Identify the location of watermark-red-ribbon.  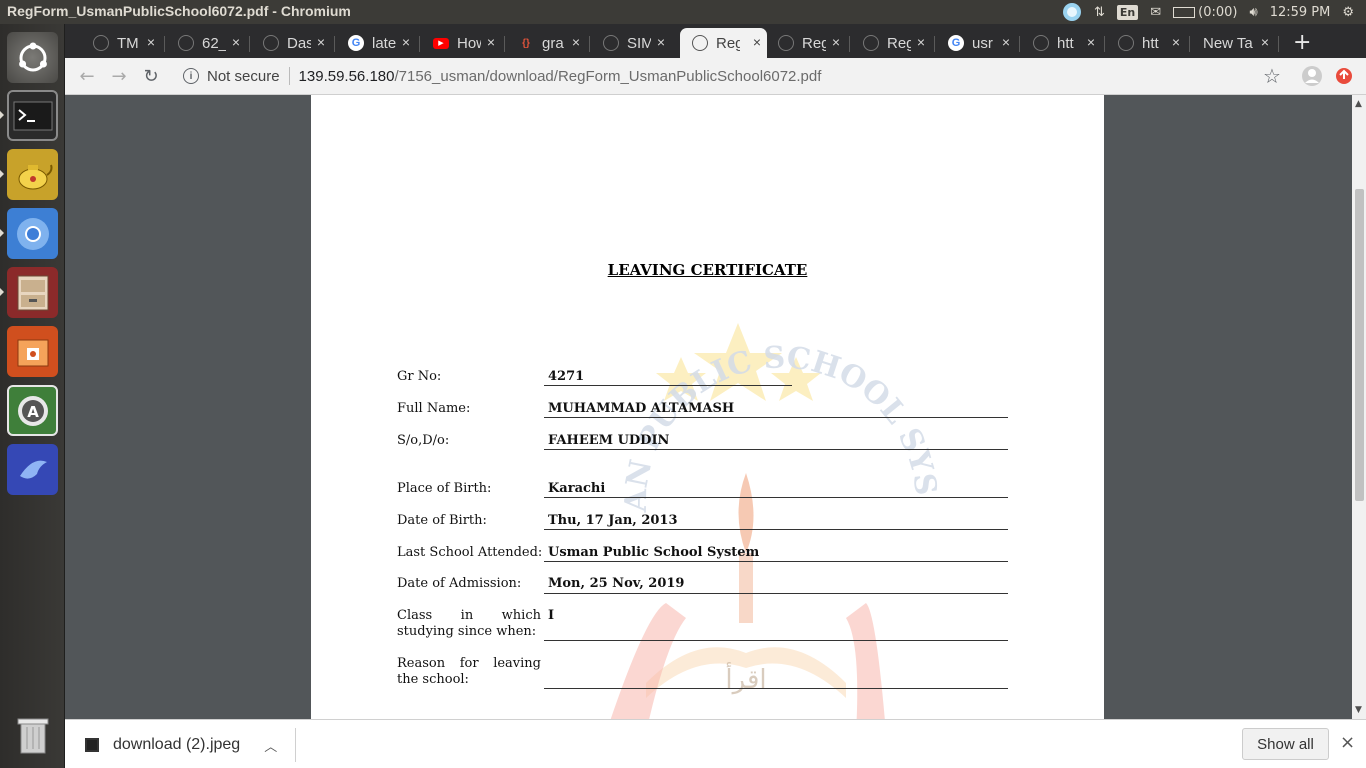
(865, 661).